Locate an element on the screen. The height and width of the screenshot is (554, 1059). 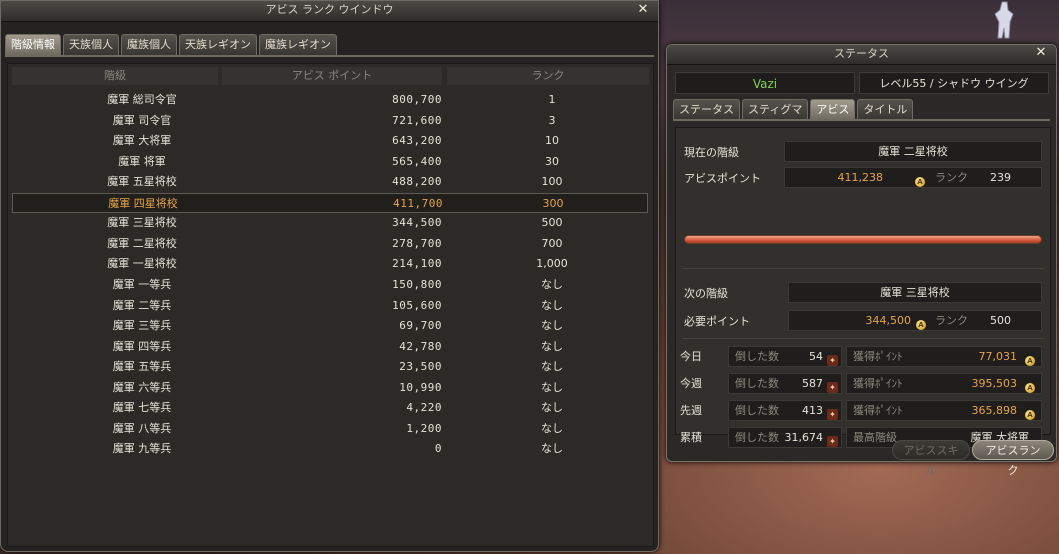
rank-cell: 300 is located at coordinates (553, 203).